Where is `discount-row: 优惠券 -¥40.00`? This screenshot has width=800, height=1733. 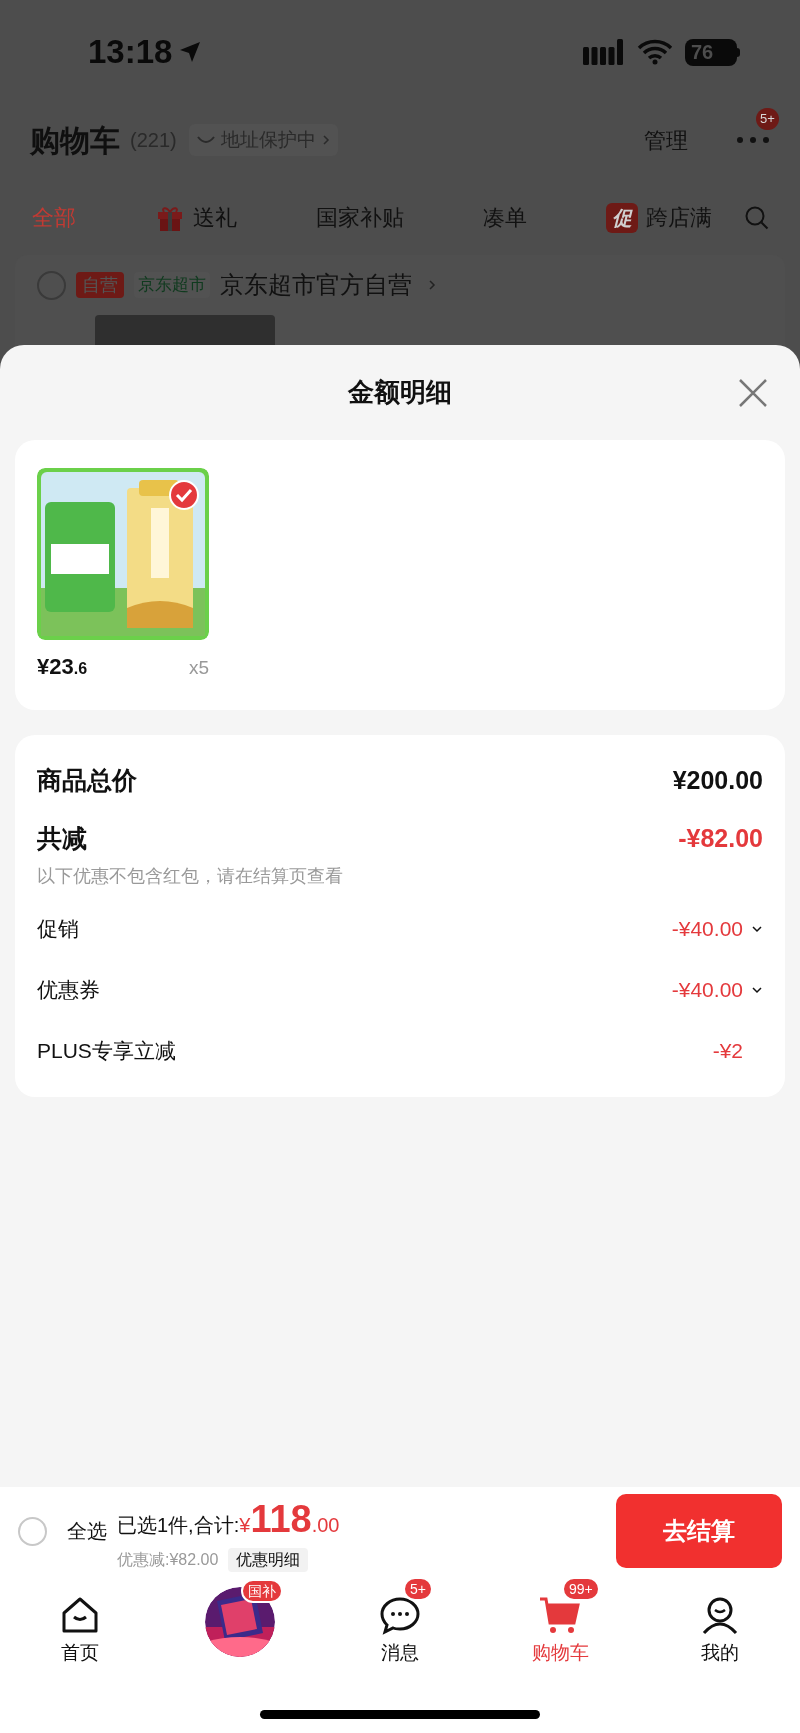
discount-row: 优惠券 -¥40.00 is located at coordinates (400, 989).